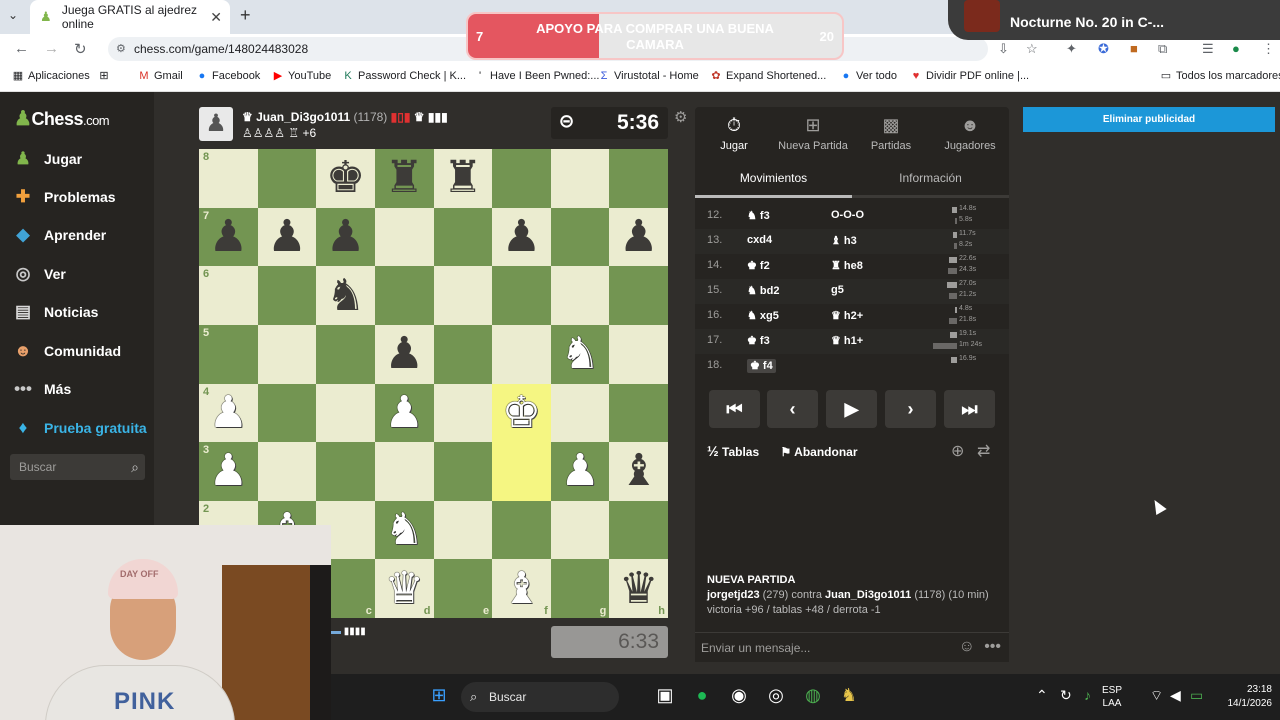 The width and height of the screenshot is (1280, 720). I want to click on move-row: 13. cxd4 ♝ h3 11.7s 8.2s, so click(852, 241).